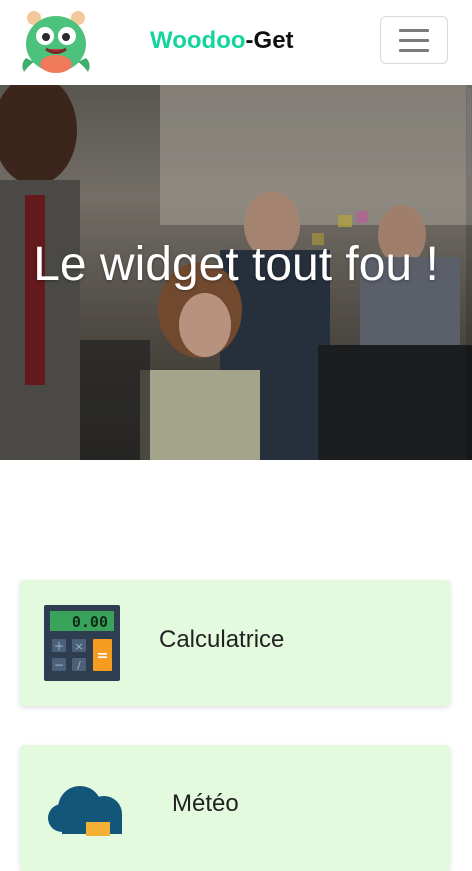 The width and height of the screenshot is (472, 871). Describe the element at coordinates (205, 803) in the screenshot. I see `widget-label-weather: Météo` at that location.